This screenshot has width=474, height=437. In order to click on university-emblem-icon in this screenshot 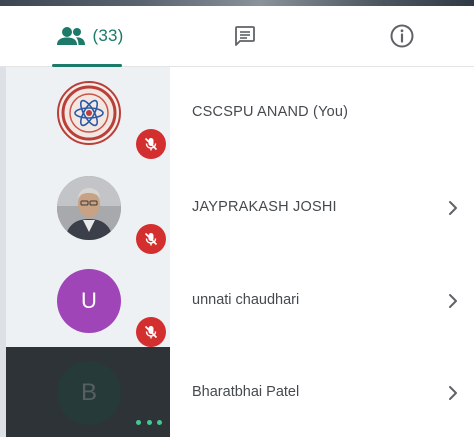, I will do `click(89, 113)`.